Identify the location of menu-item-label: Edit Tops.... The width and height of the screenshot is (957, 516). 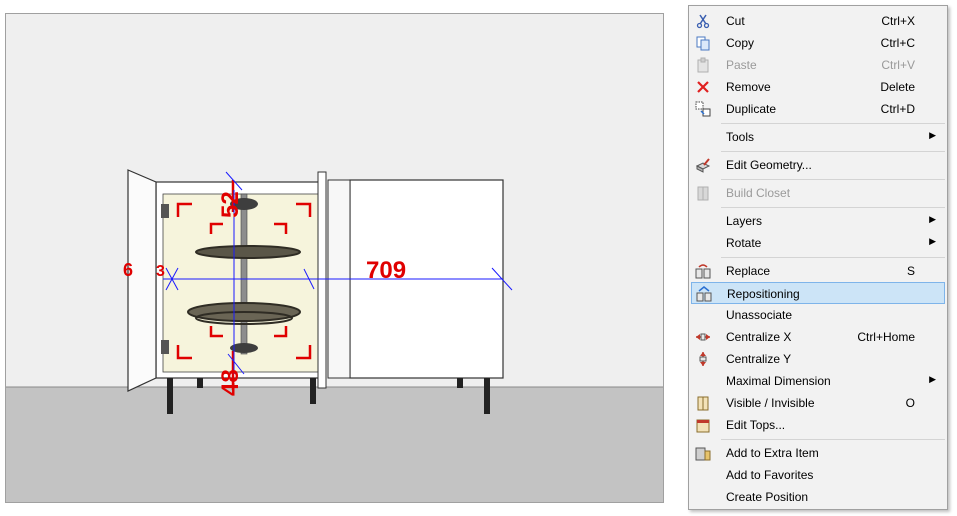
(756, 425).